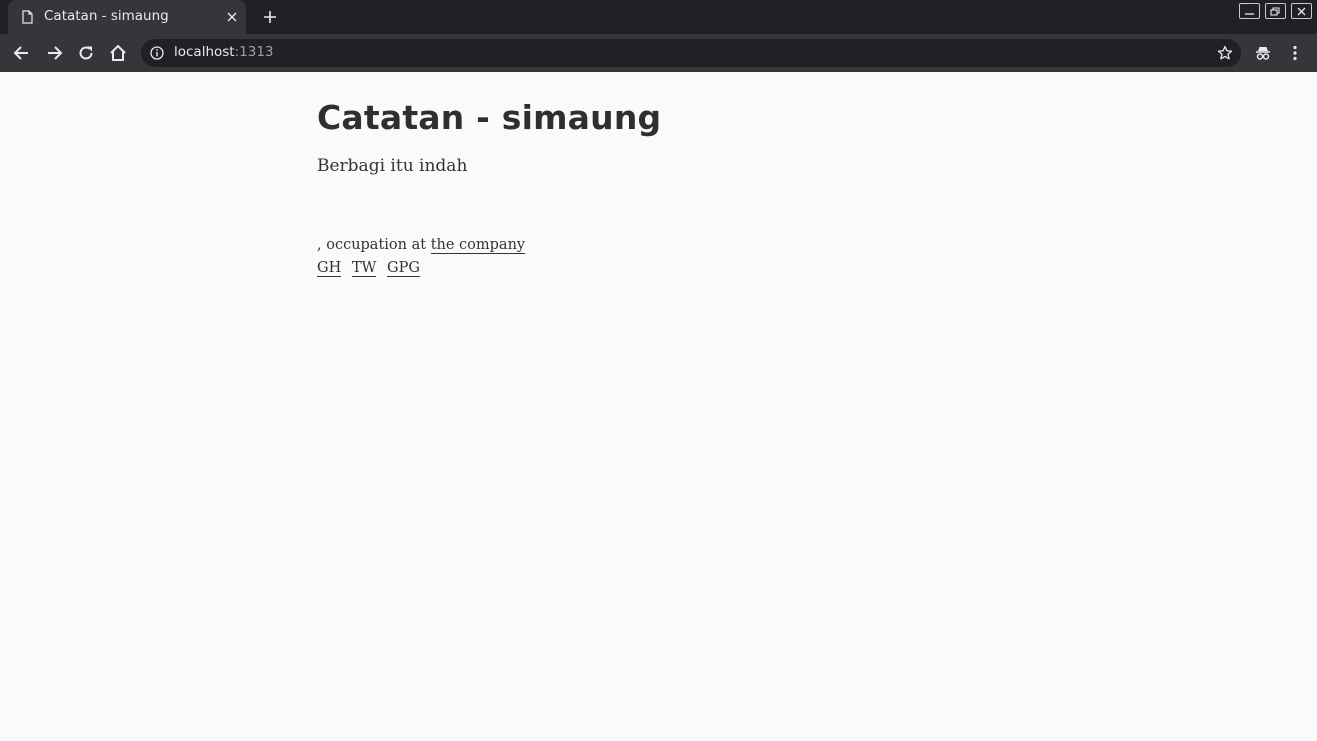 This screenshot has width=1317, height=741. What do you see at coordinates (22, 53) in the screenshot?
I see `back-arrow-icon` at bounding box center [22, 53].